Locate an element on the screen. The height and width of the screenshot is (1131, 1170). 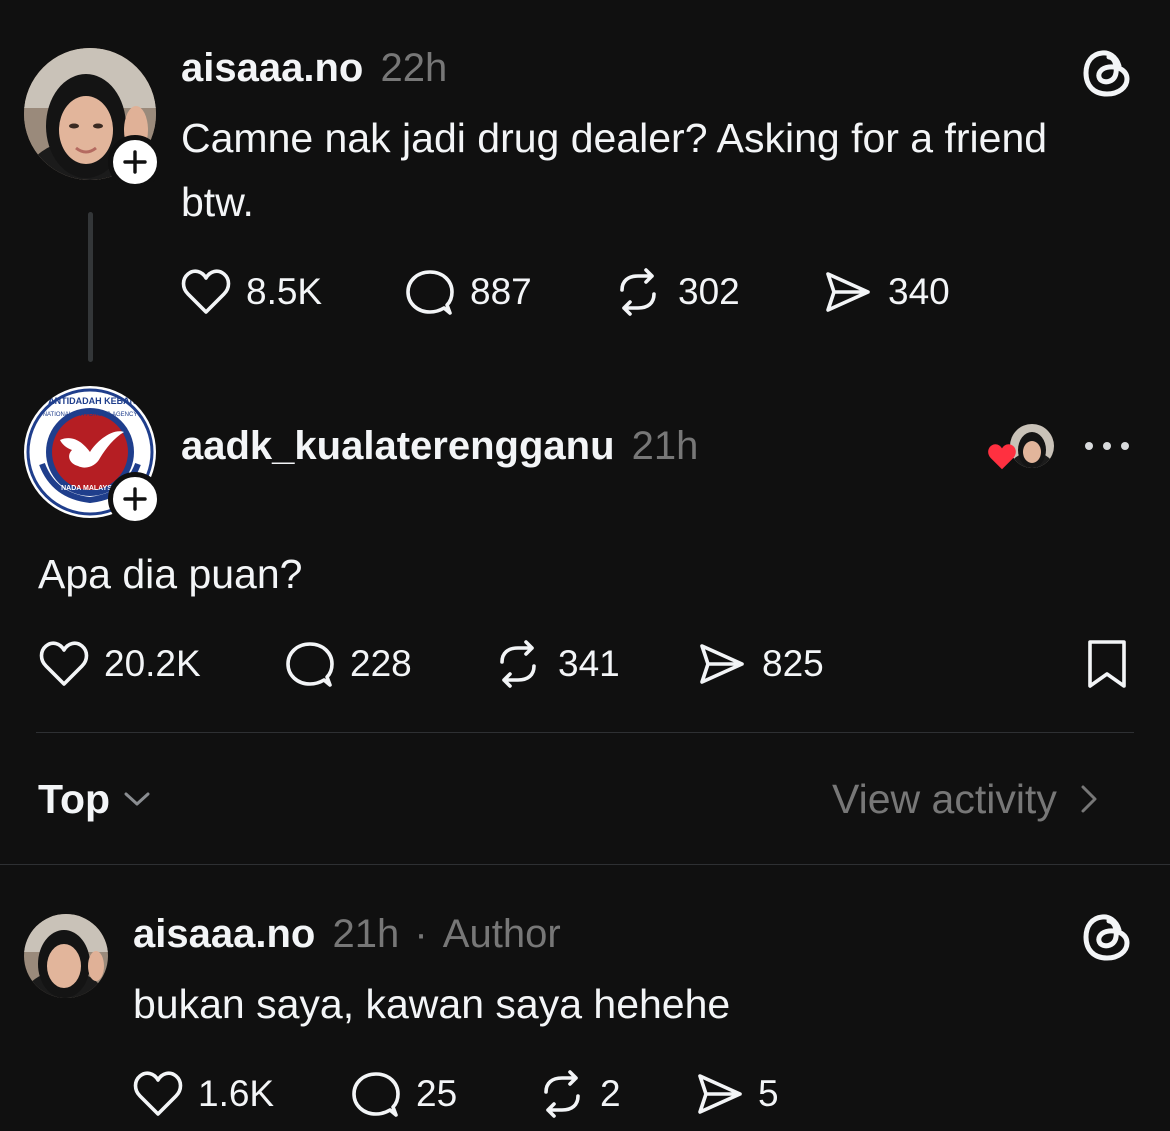
comment-comment-count: 25 is located at coordinates (437, 1093).